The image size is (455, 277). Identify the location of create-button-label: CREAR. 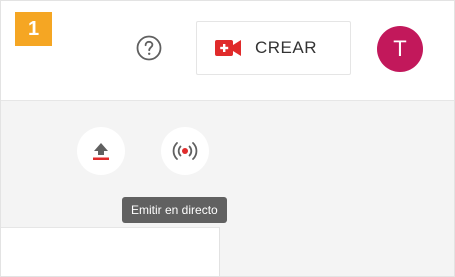
(286, 47).